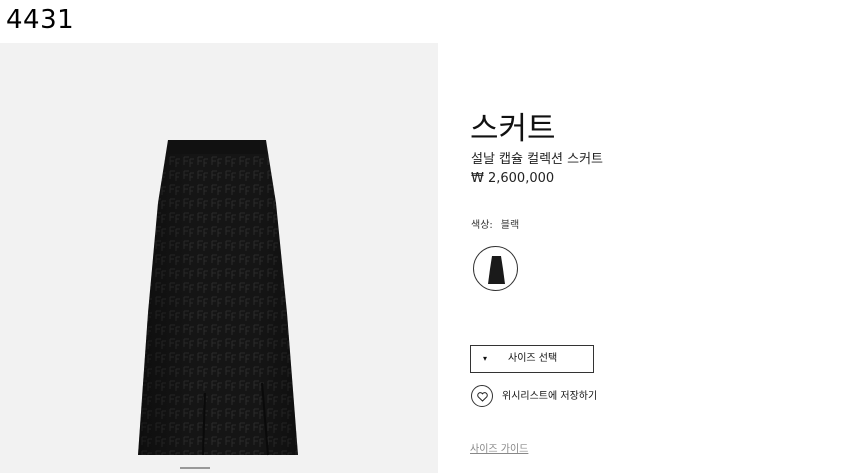  I want to click on skirt-image, so click(218, 304).